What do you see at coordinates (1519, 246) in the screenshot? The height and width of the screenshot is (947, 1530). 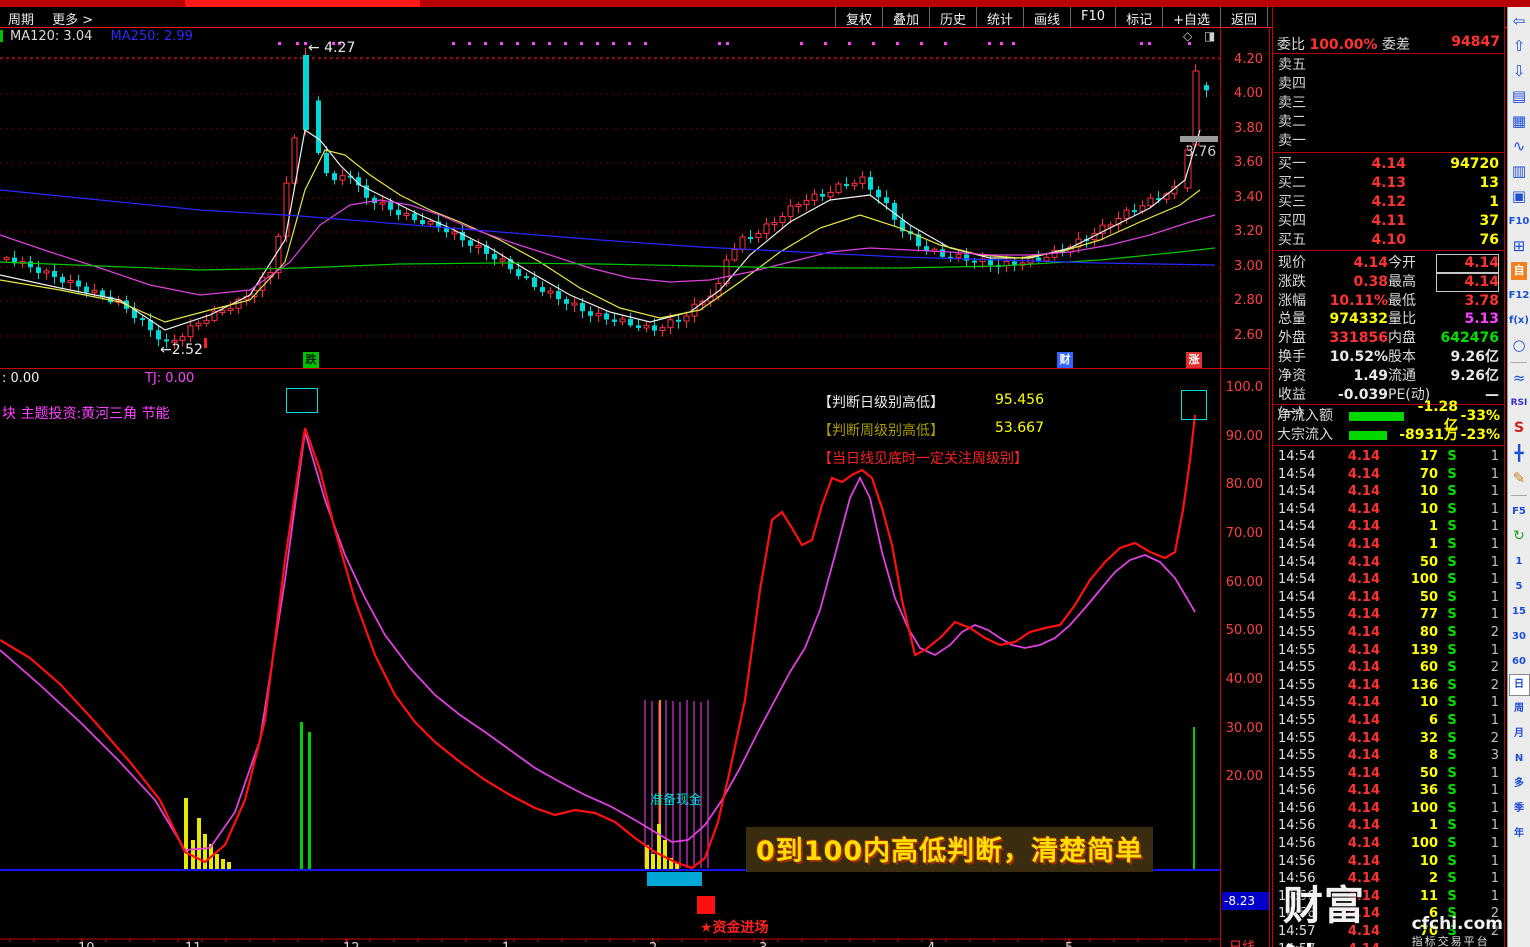 I see `tree-icon: ⊞` at bounding box center [1519, 246].